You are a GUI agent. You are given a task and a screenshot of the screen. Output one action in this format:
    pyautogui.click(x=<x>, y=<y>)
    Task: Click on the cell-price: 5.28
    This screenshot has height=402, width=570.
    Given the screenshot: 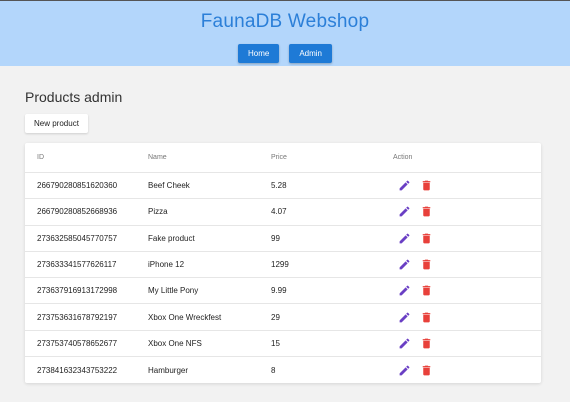 What is the action you would take?
    pyautogui.click(x=279, y=186)
    